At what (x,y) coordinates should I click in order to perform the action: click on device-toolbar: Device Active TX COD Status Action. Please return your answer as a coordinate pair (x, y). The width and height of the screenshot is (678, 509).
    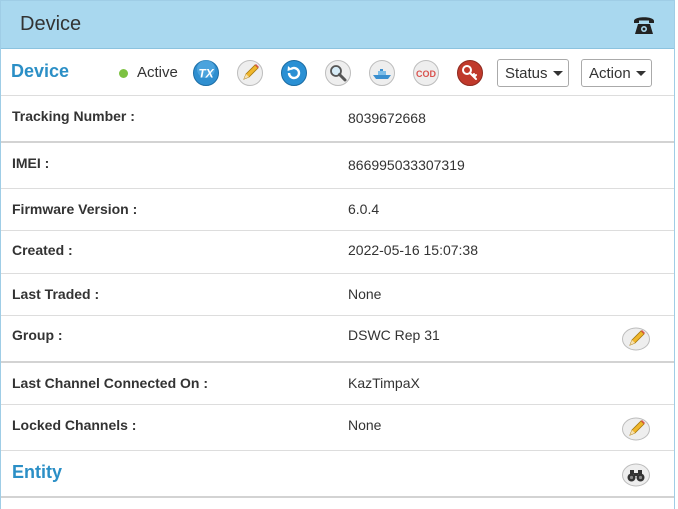
    Looking at the image, I should click on (337, 72).